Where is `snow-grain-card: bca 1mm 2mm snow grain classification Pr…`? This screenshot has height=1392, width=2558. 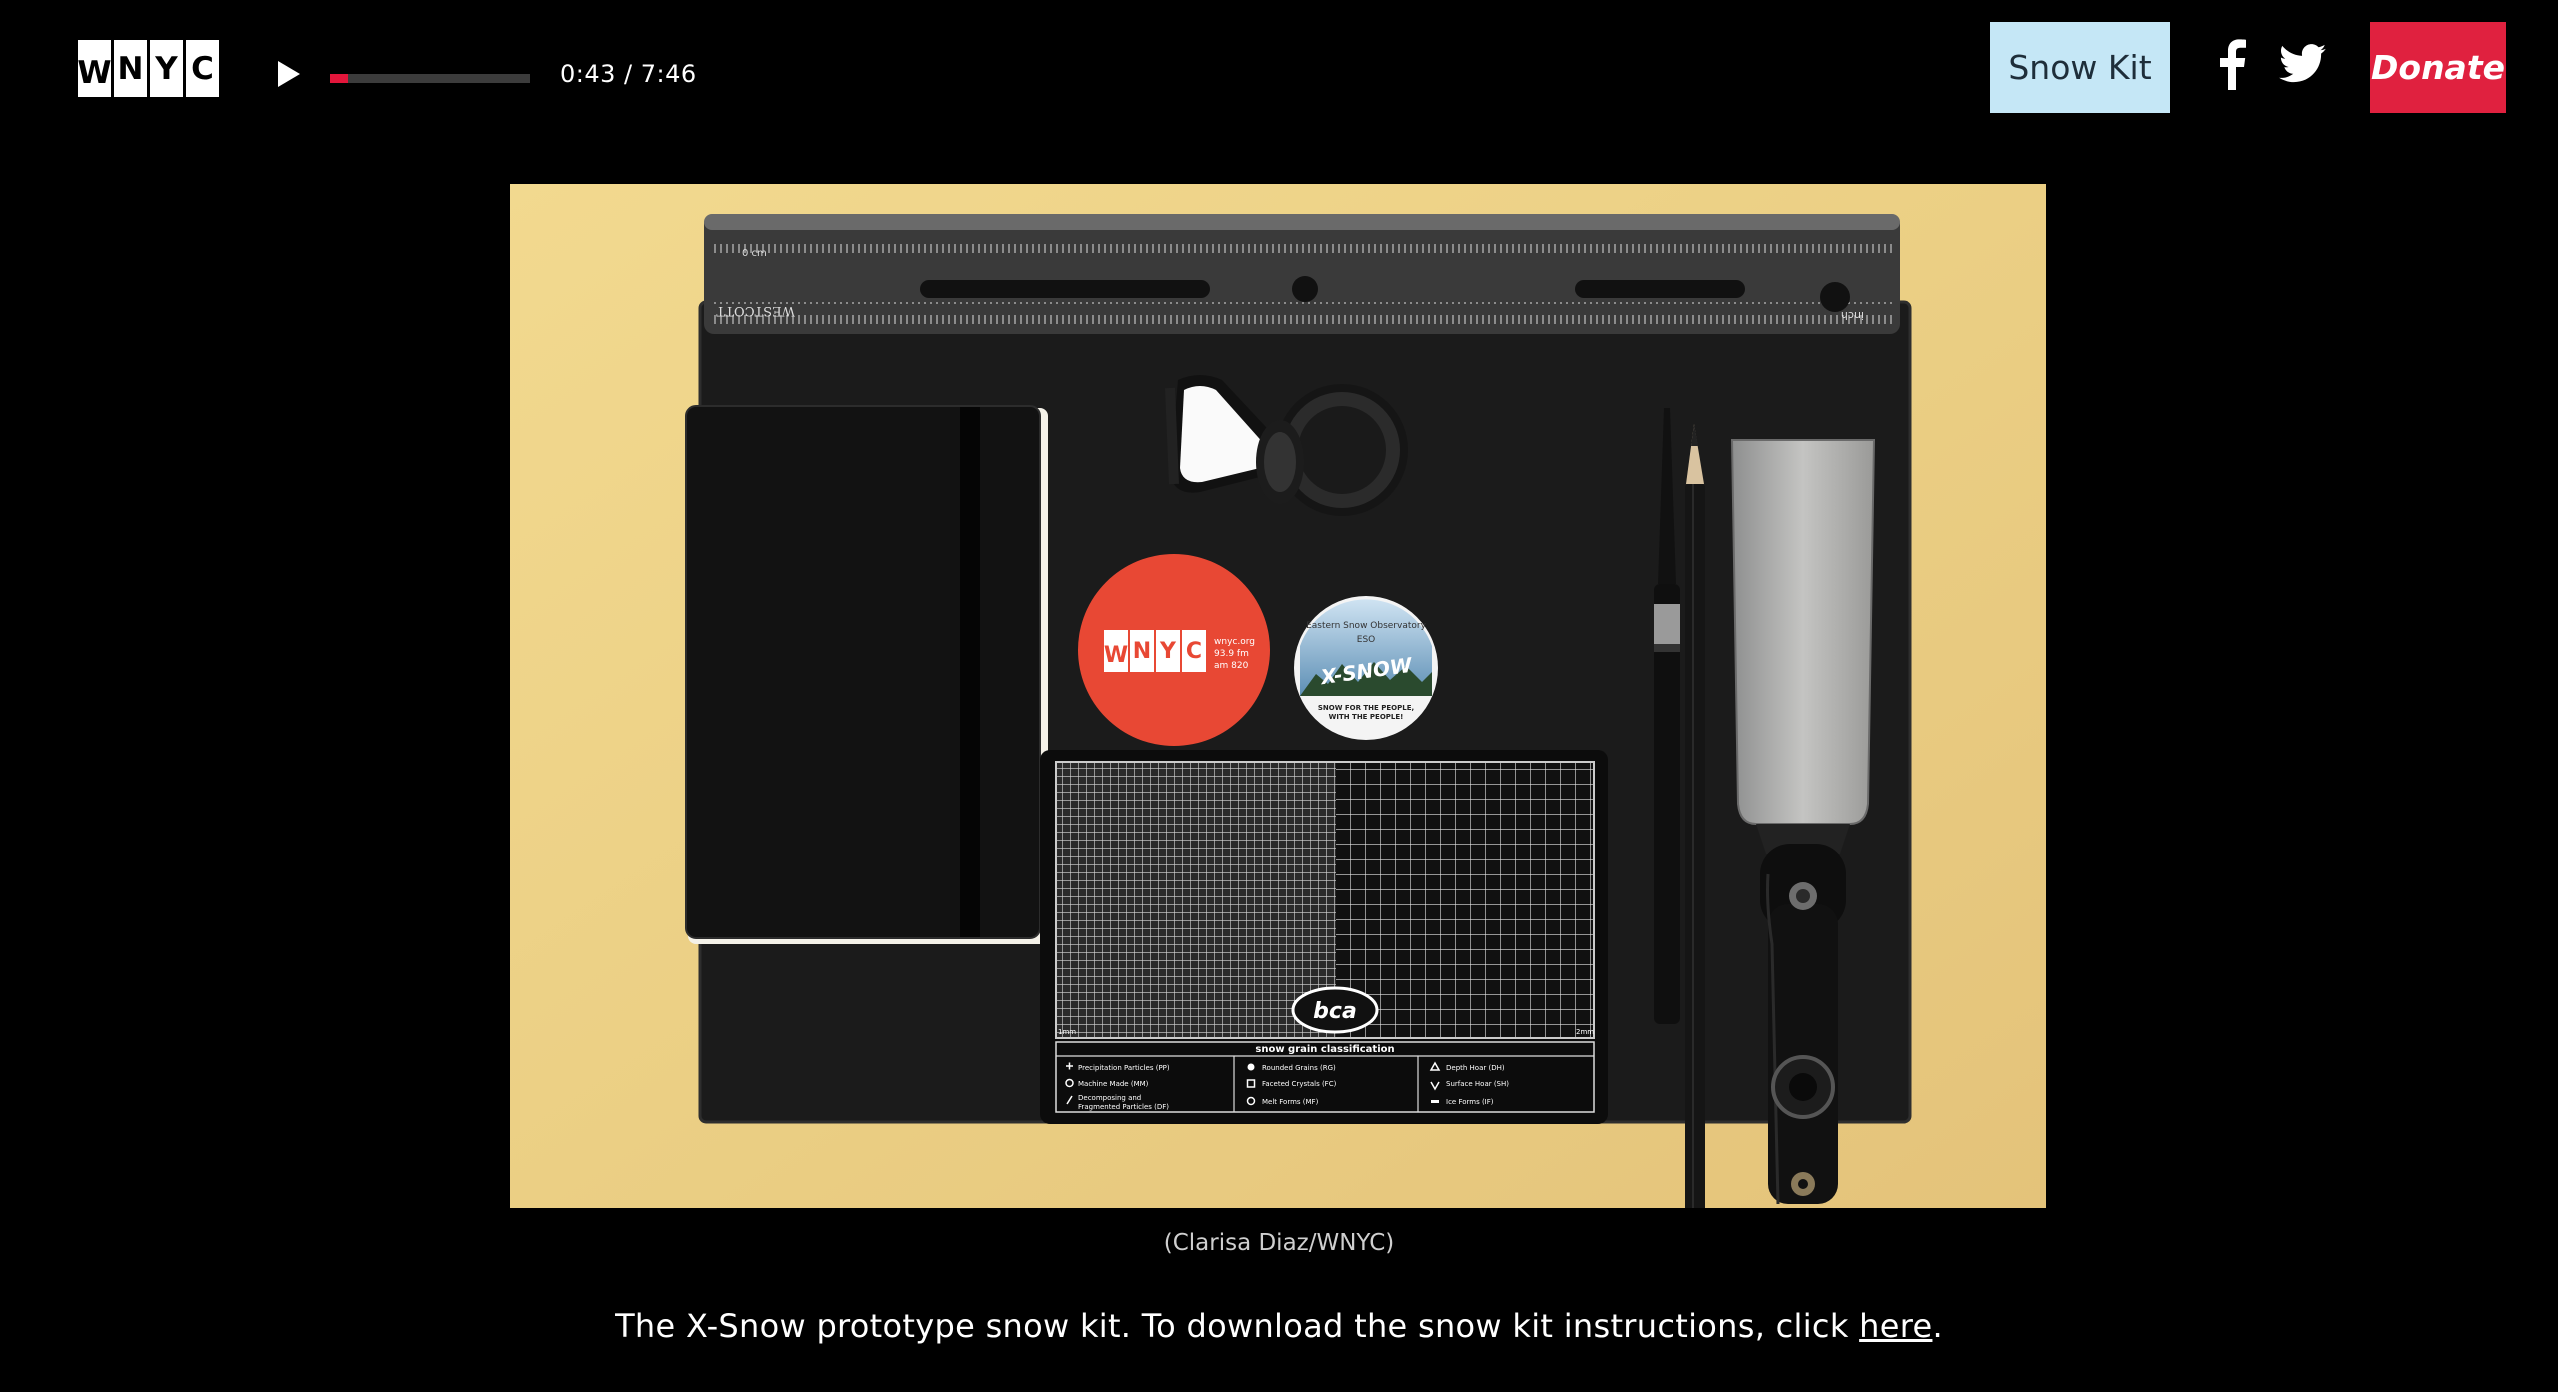
snow-grain-card: bca 1mm 2mm snow grain classification Pr… is located at coordinates (1324, 937).